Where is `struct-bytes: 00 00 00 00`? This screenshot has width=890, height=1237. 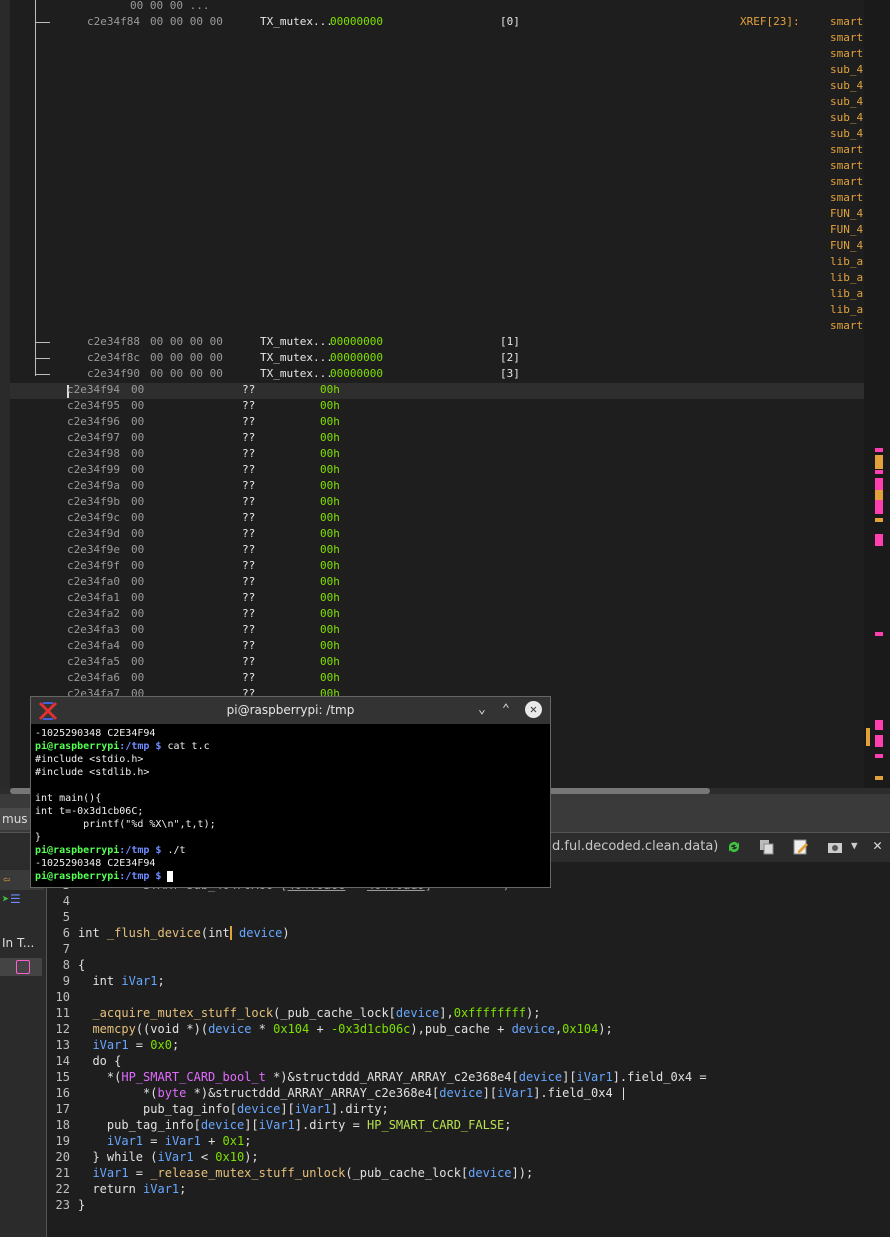 struct-bytes: 00 00 00 00 is located at coordinates (186, 357).